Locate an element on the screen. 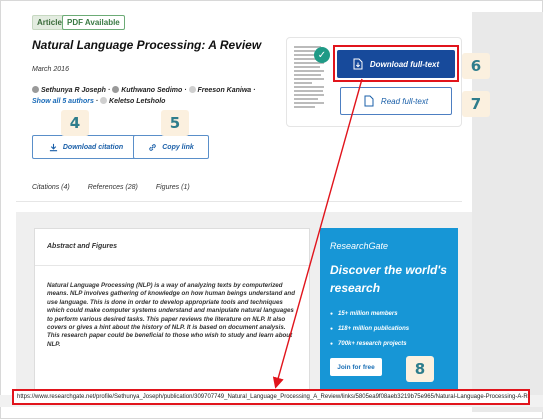 This screenshot has width=543, height=419. highlight-box is located at coordinates (396, 63).